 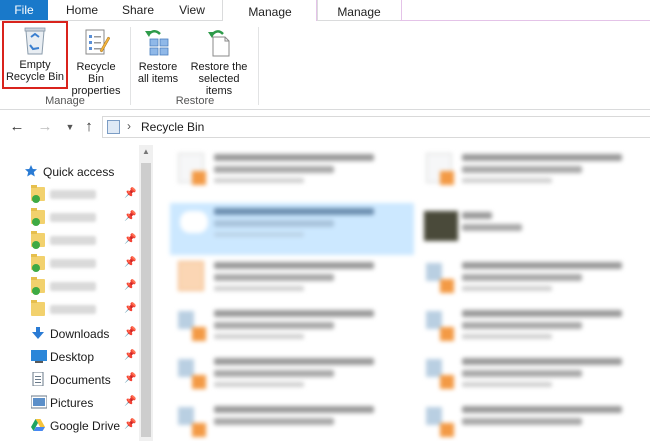 I want to click on pictures-icon, so click(x=39, y=402).